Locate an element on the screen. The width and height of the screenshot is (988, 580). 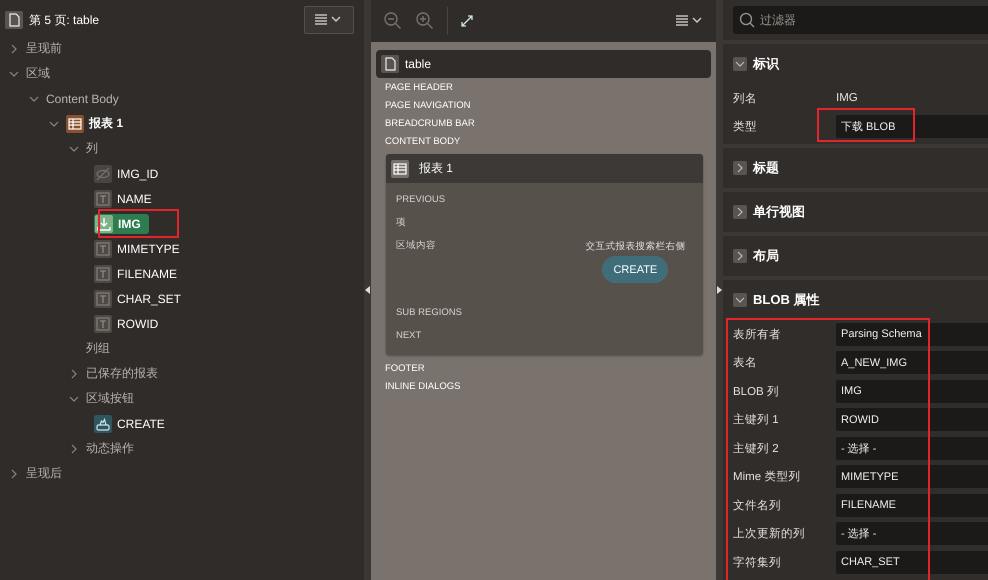
position-label: FOOTER is located at coordinates (405, 369).